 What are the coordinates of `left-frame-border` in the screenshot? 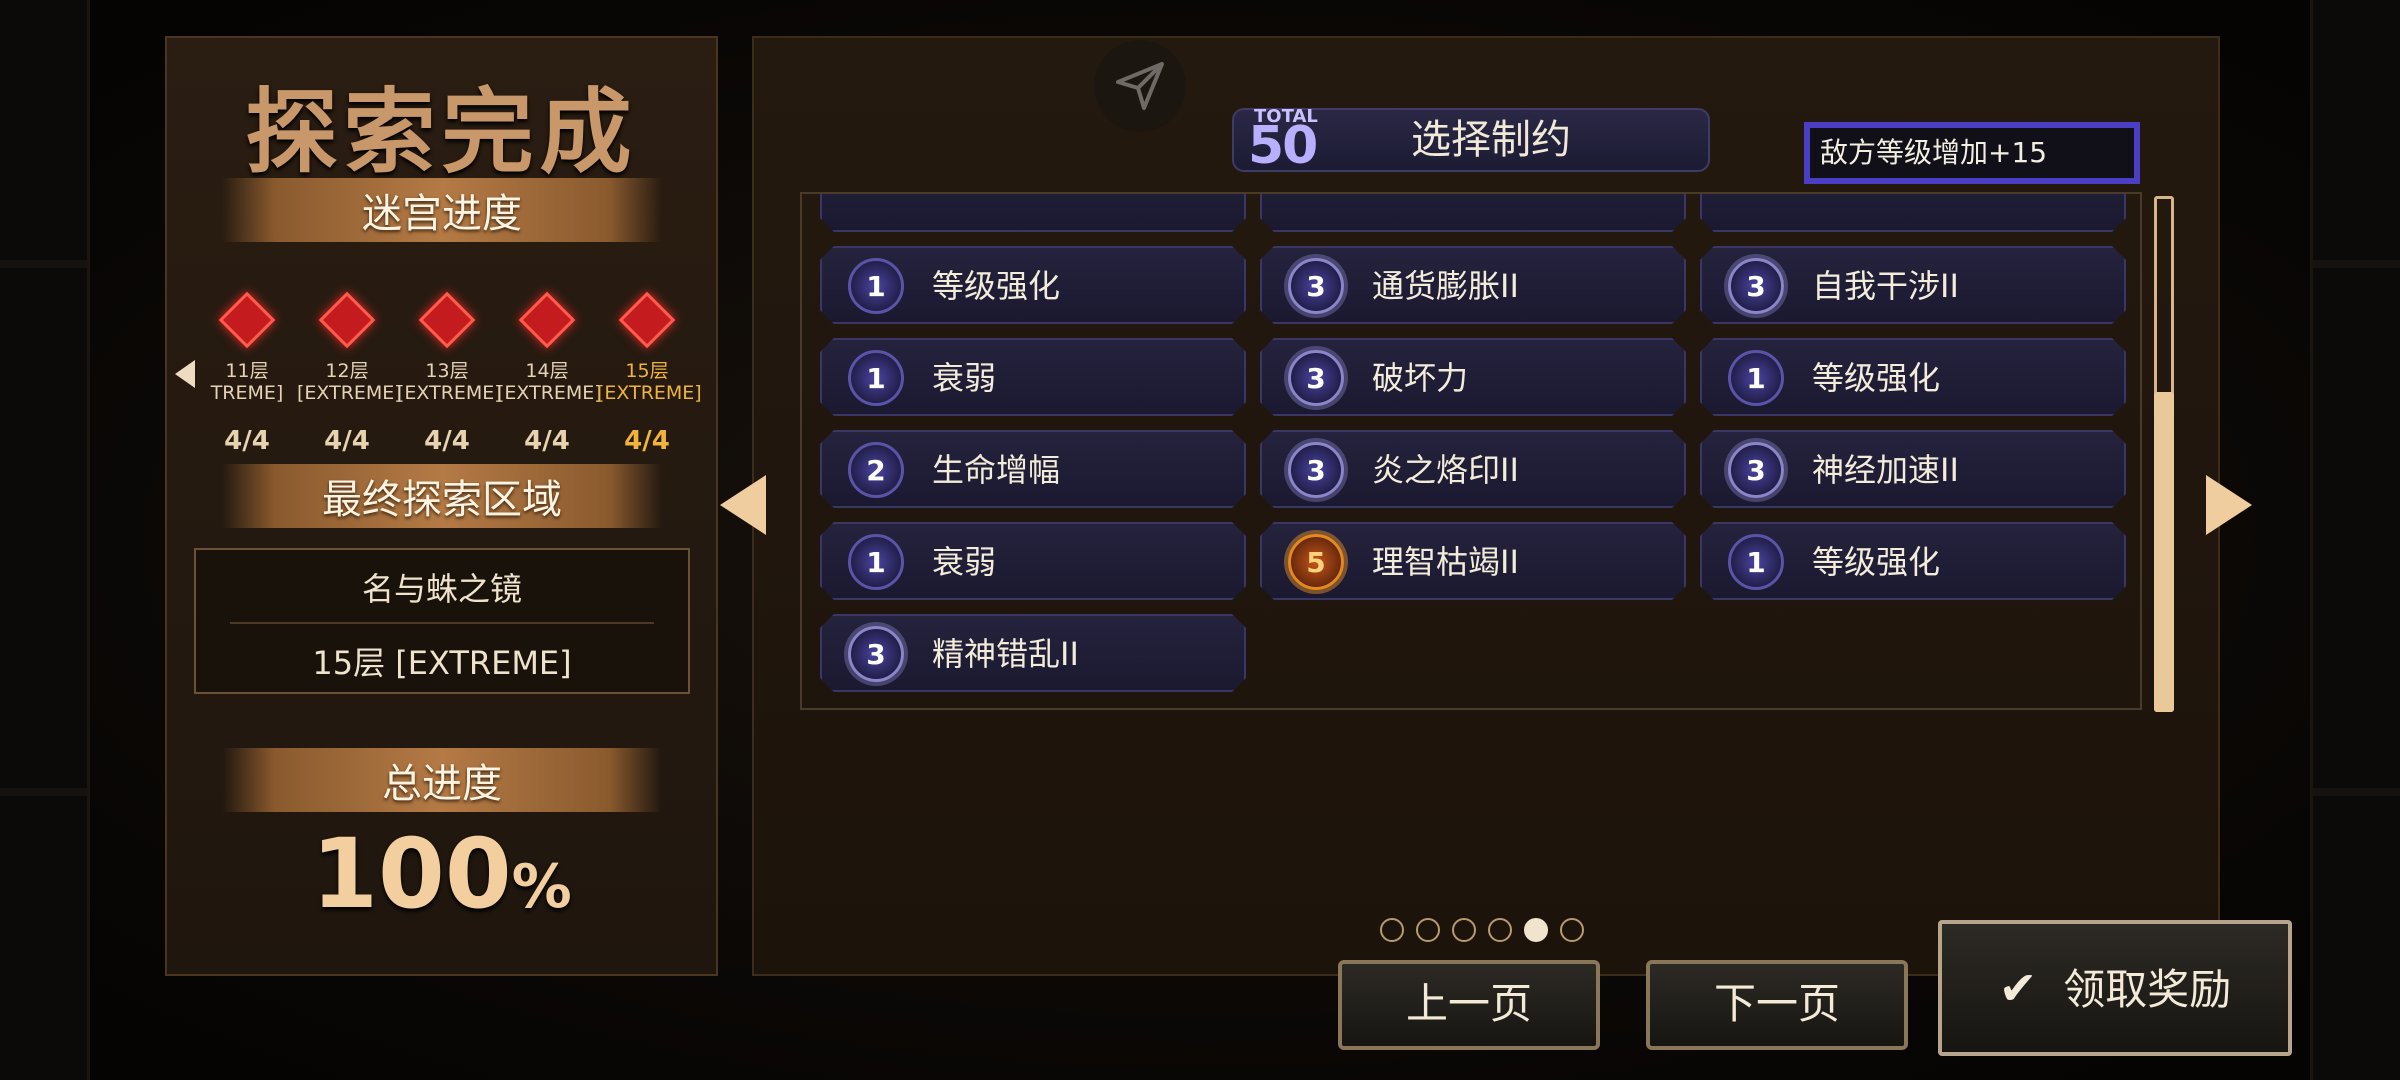 It's located at (45, 540).